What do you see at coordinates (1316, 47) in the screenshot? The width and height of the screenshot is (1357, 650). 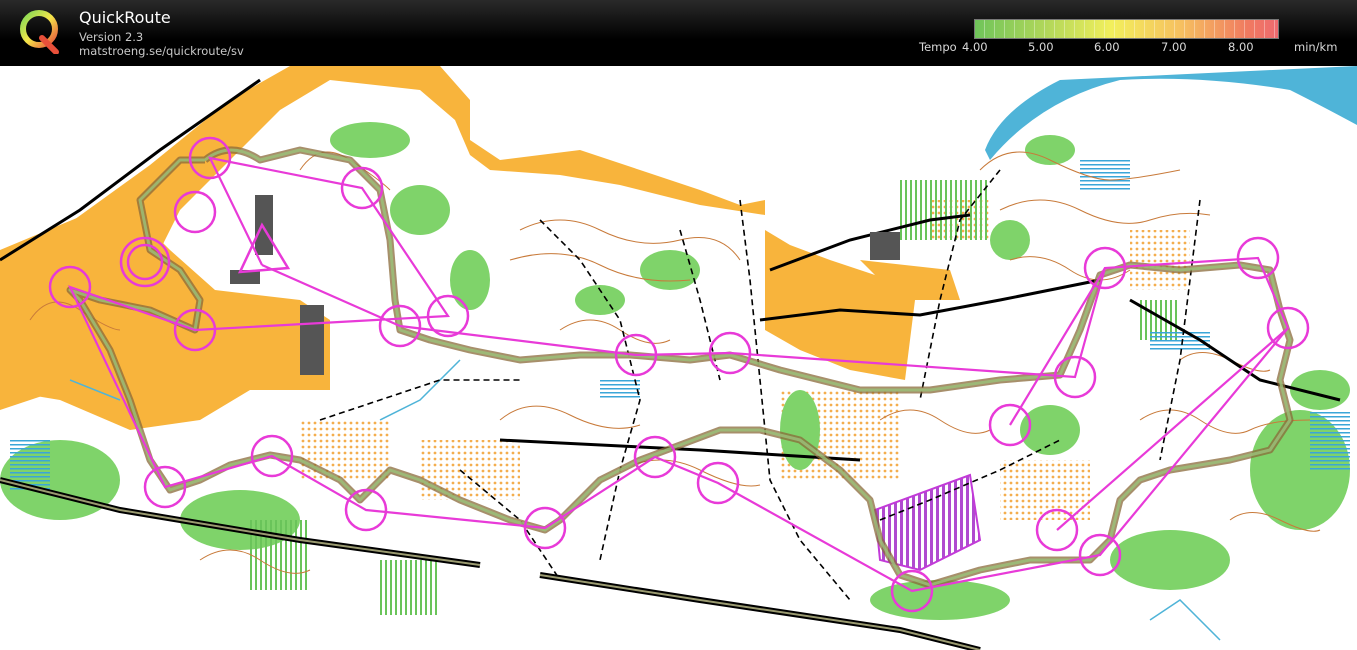 I see `tempo-unit: min/km` at bounding box center [1316, 47].